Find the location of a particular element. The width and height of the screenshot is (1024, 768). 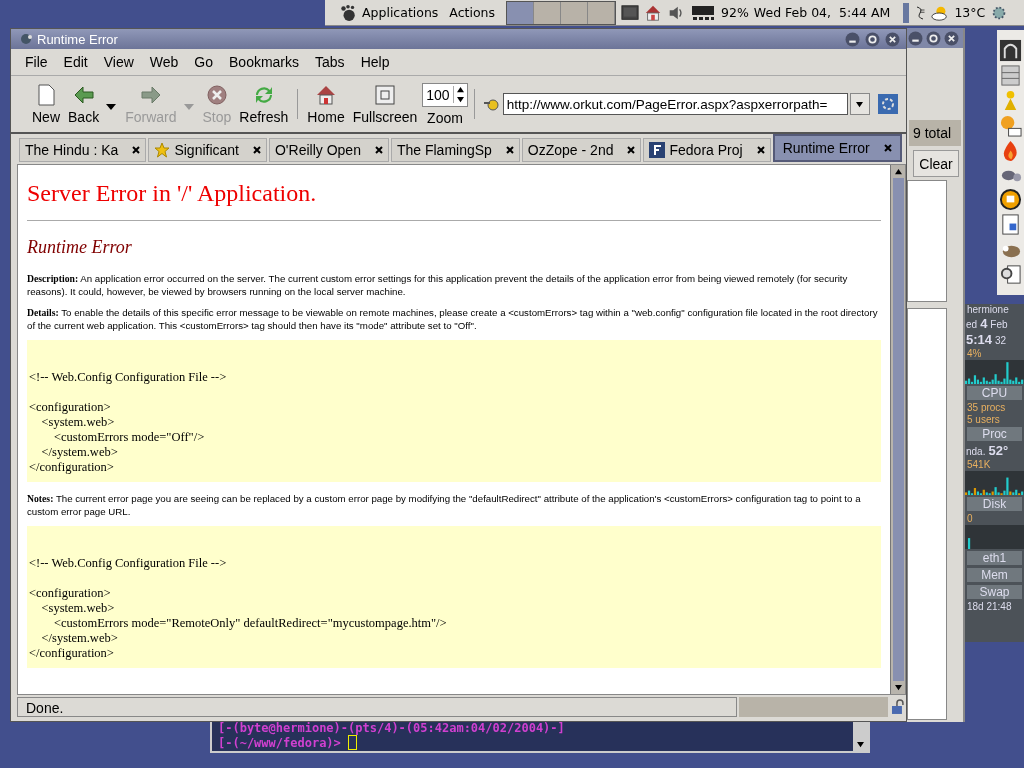

error-paragraph: Details: To enable the details of this specific error message to be viewable on remote machines, please create a <customErrors> tag within a "web.config" configuration file located in the root directory of the current web application. This <customErrors> tag should then have its "mode" attribute set to "Off". is located at coordinates (453, 319).